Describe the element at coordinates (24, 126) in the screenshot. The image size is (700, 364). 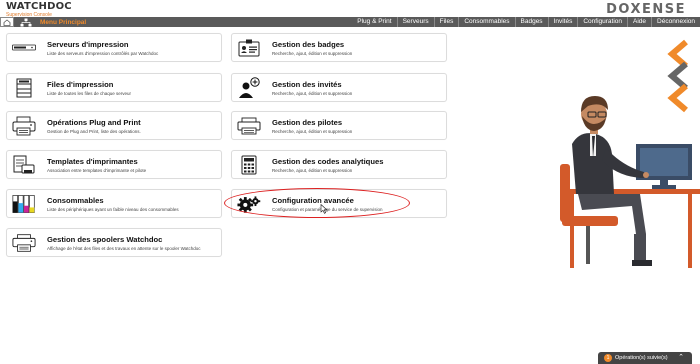
I see `plug-print-icon` at that location.